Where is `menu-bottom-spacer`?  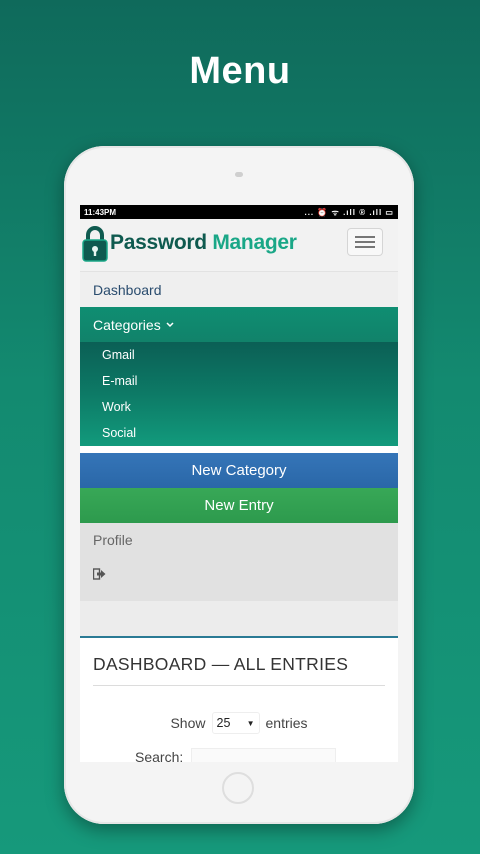
menu-bottom-spacer is located at coordinates (239, 619).